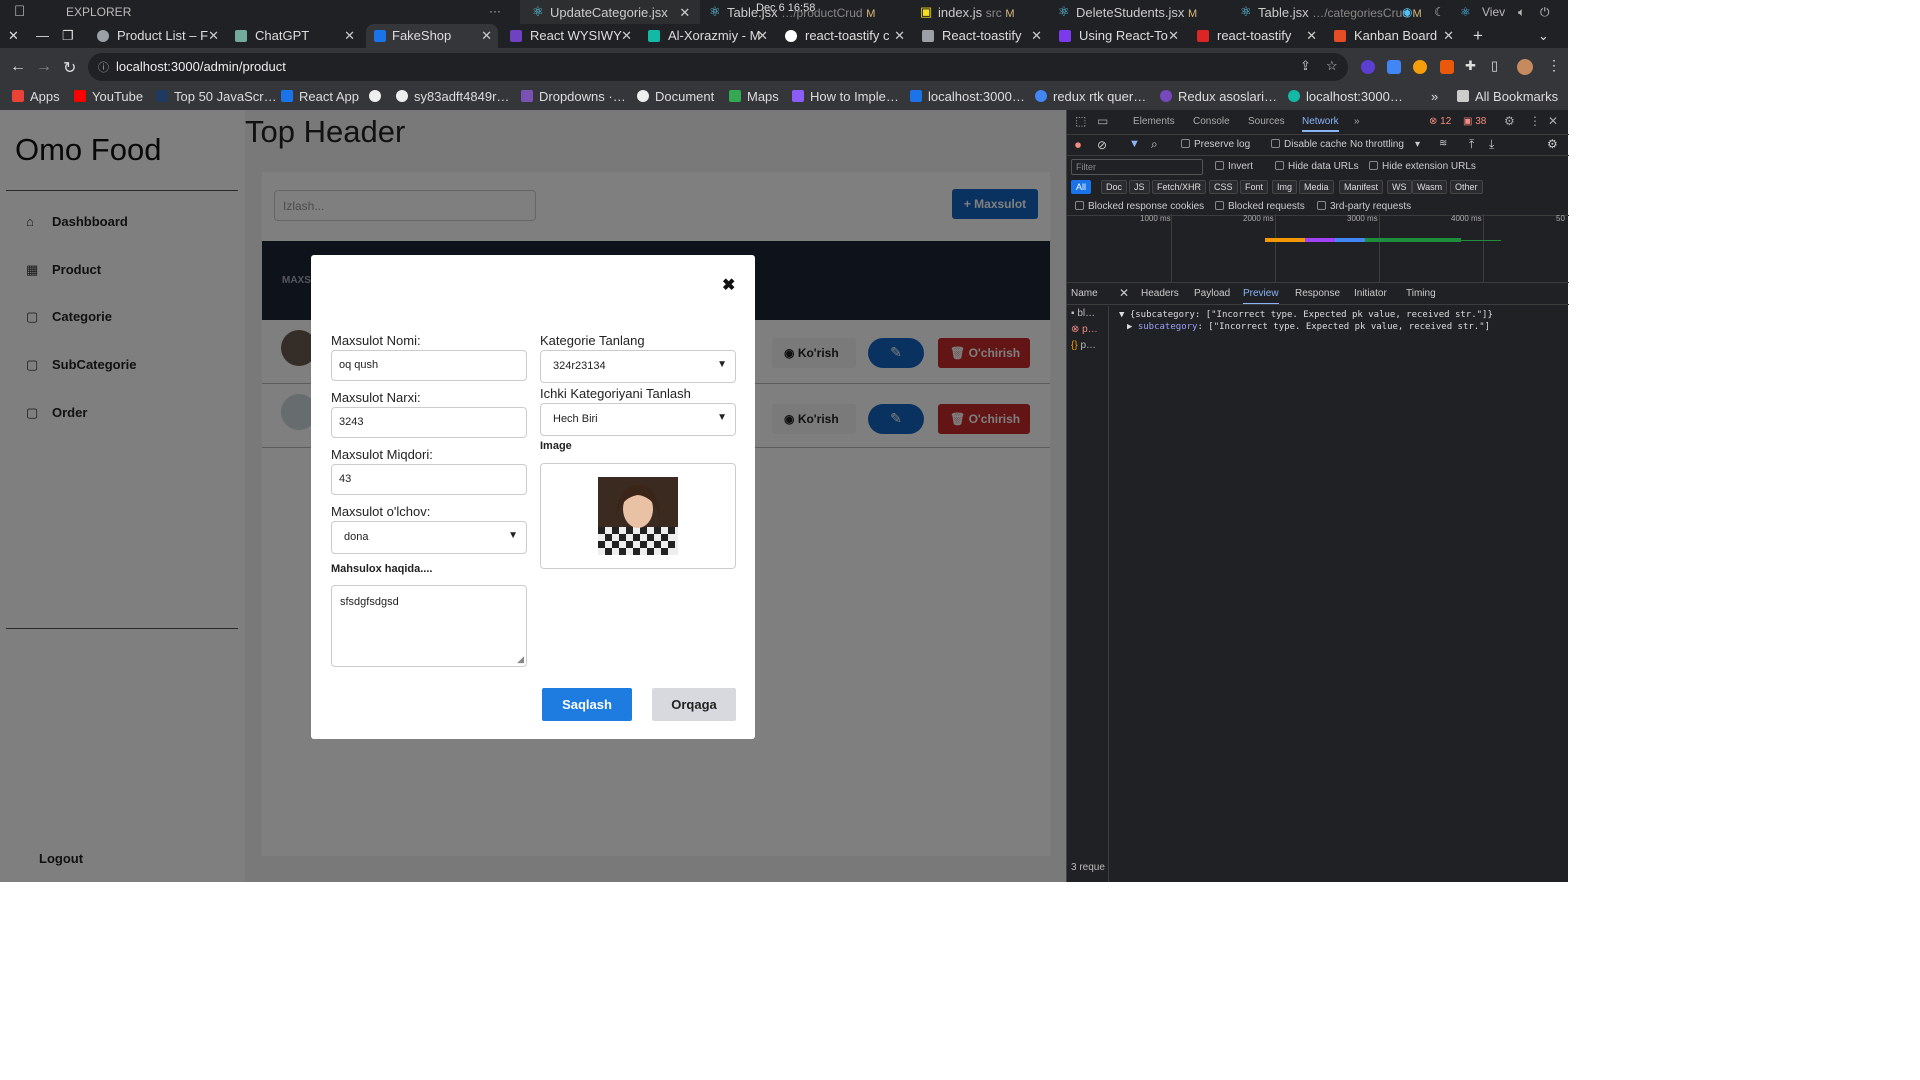 The height and width of the screenshot is (1080, 1920). I want to click on filter-chip-css: CSS, so click(1223, 187).